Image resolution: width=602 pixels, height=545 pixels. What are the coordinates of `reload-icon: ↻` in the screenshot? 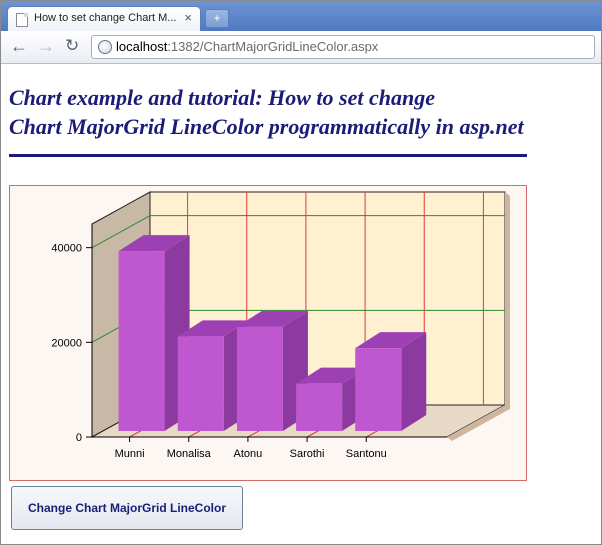 It's located at (72, 46).